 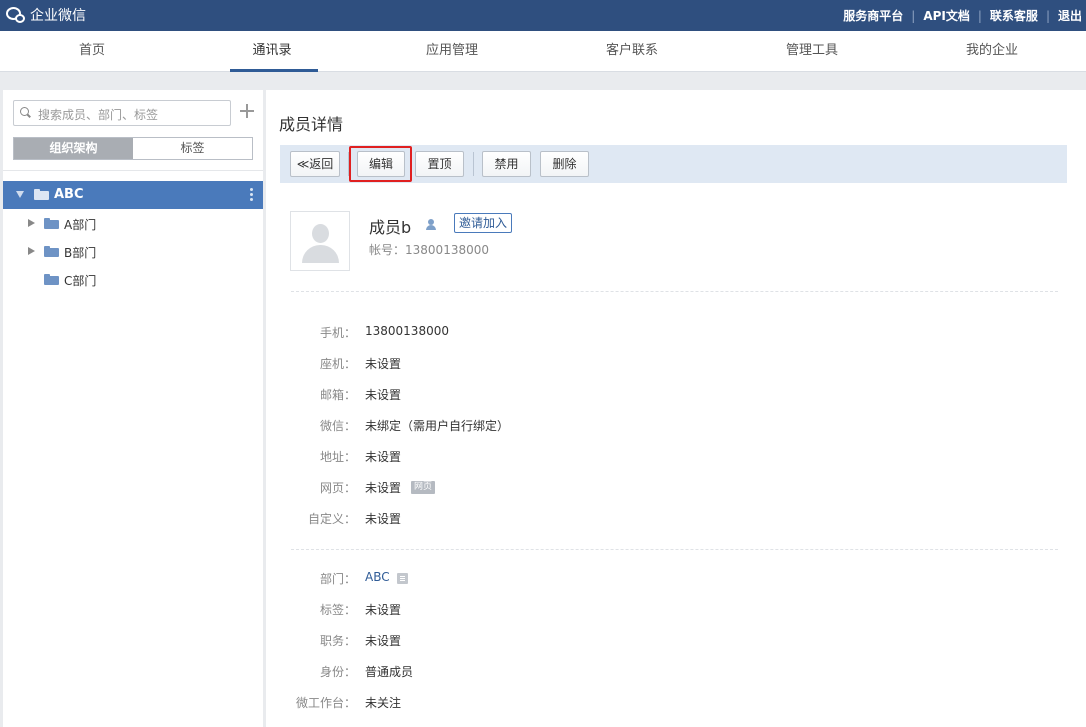 I want to click on field-department: 部门： ABC, so click(x=566, y=578).